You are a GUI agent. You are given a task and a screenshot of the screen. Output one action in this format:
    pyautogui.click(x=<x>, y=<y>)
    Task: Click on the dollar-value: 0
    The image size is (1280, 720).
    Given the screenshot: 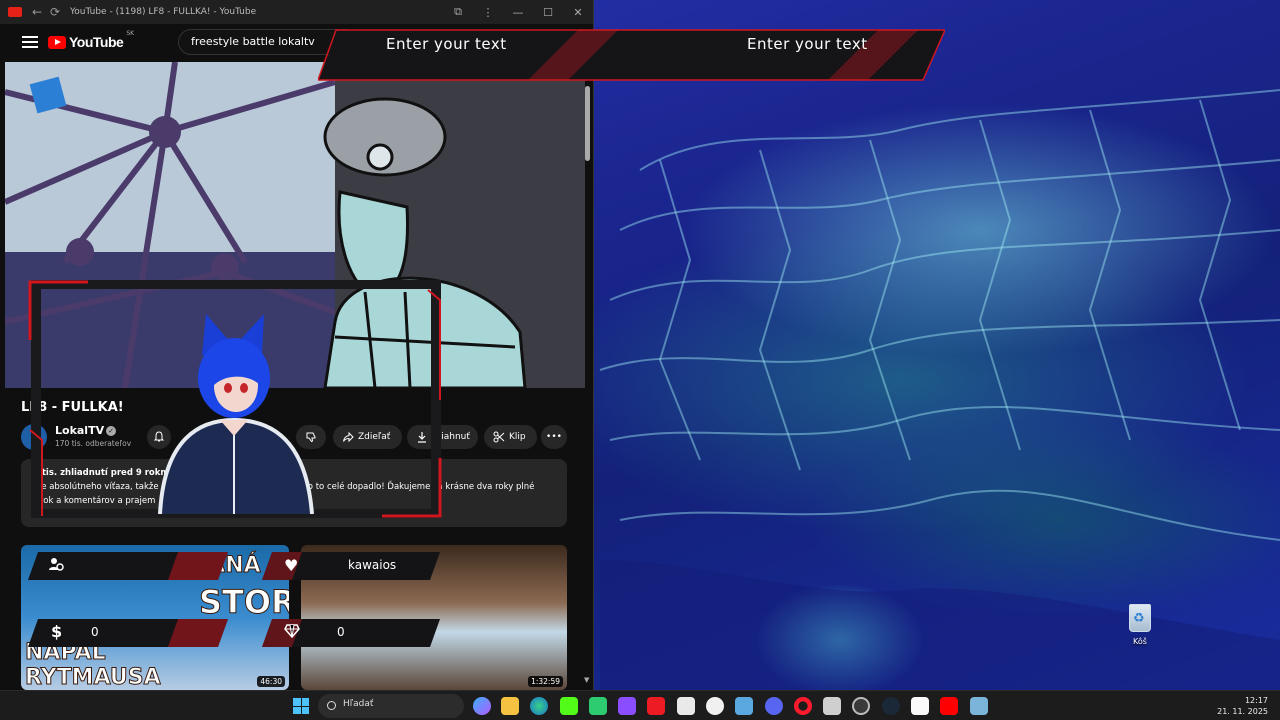 What is the action you would take?
    pyautogui.click(x=95, y=632)
    